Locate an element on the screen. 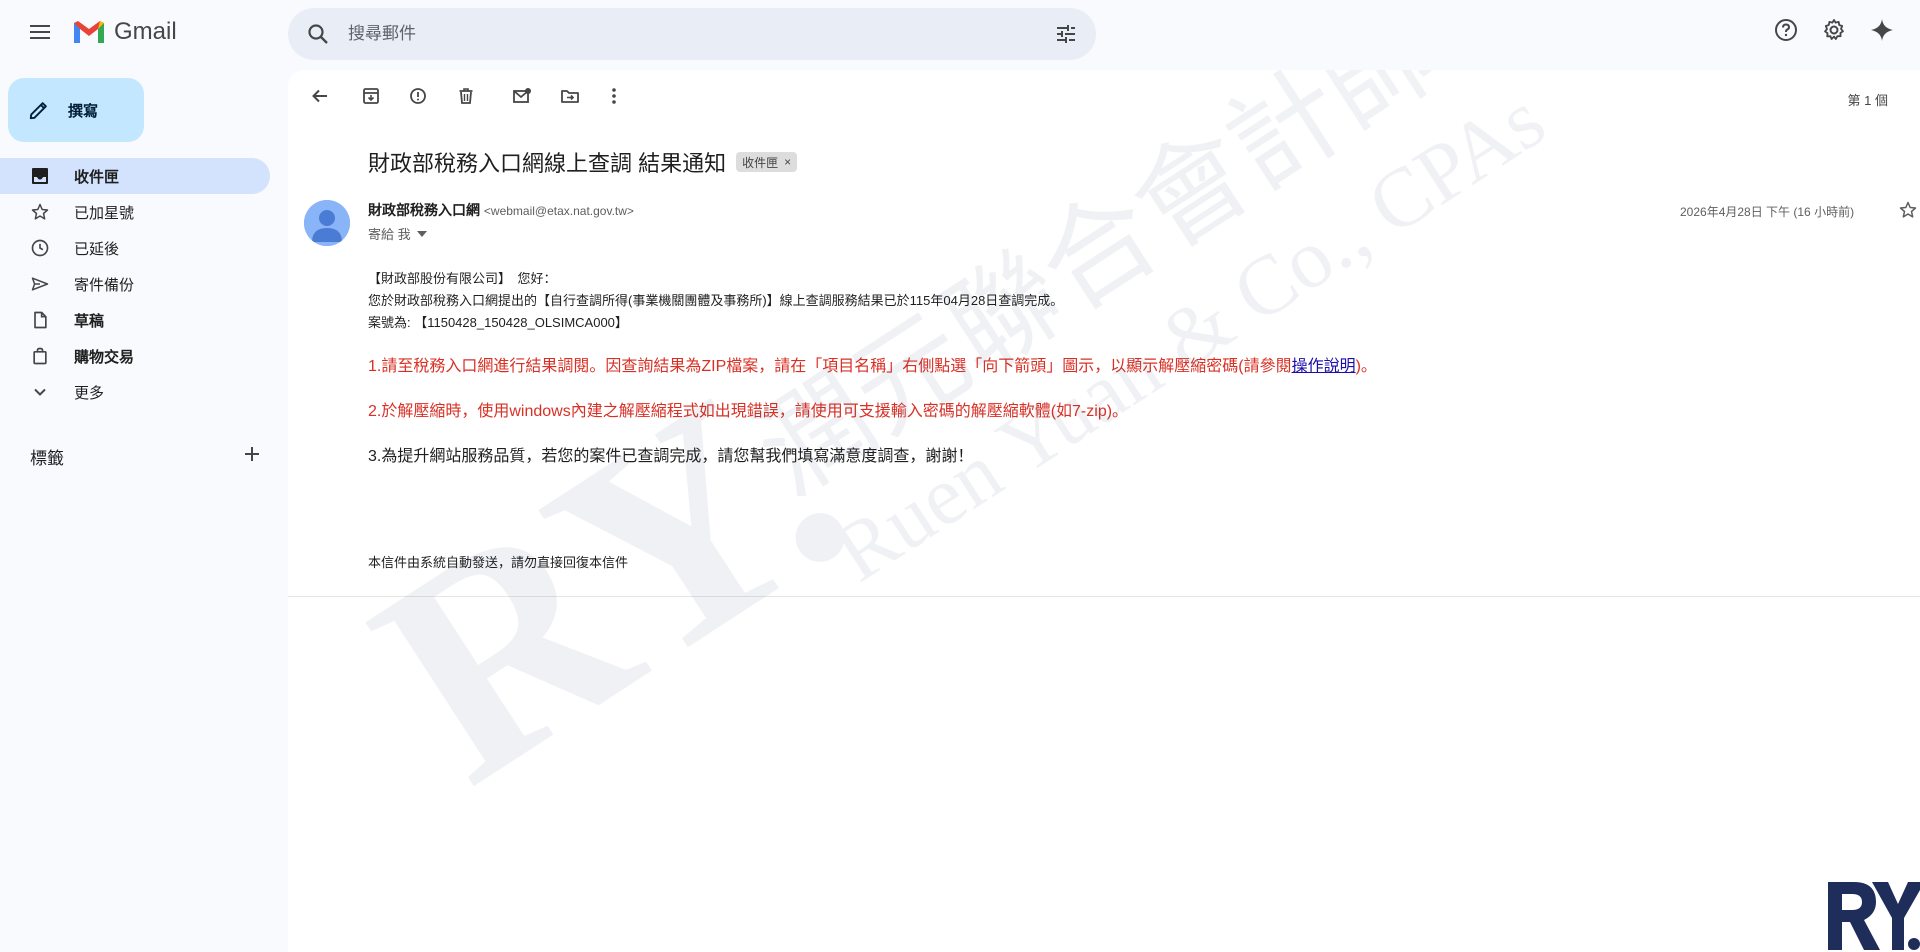  search-options-icon is located at coordinates (1066, 36).